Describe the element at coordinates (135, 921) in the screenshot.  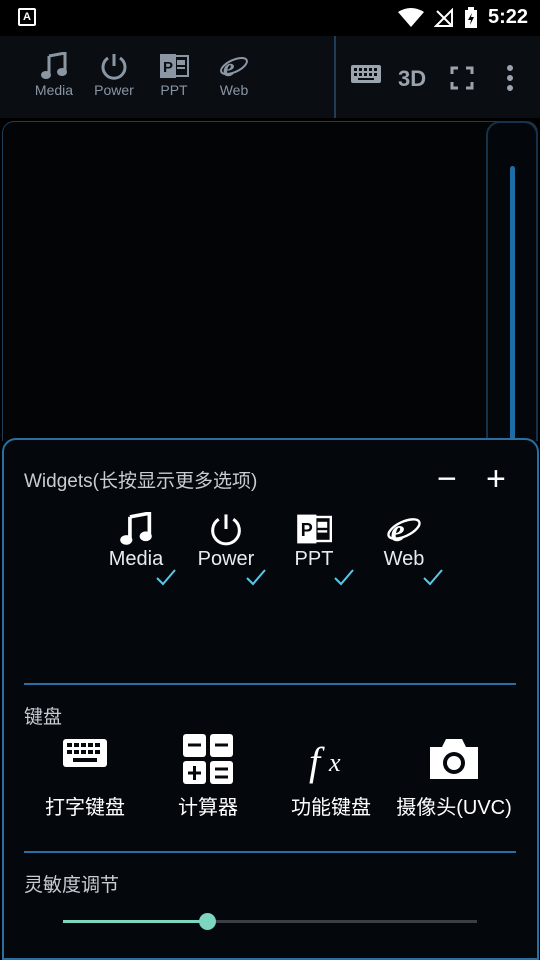
I see `sensitivity-slider-fill` at that location.